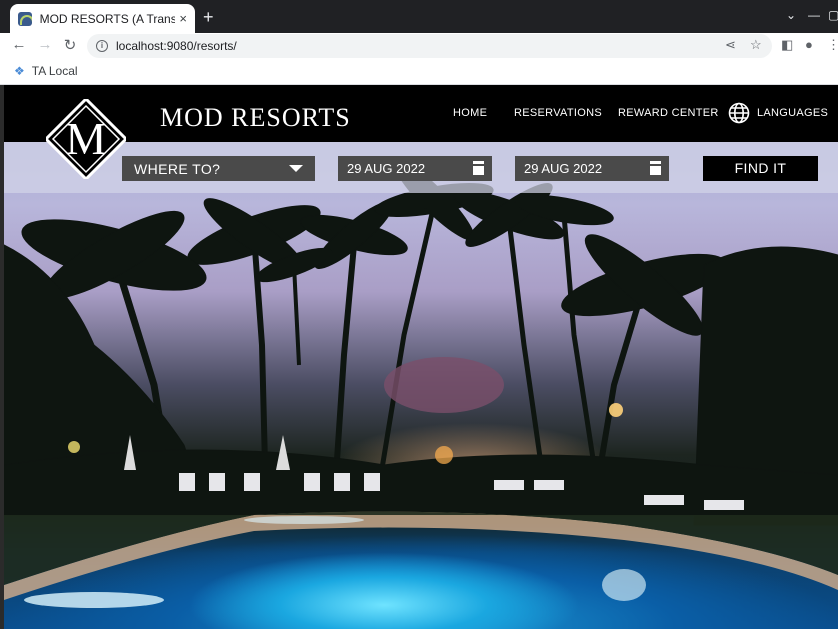 This screenshot has width=838, height=629. Describe the element at coordinates (70, 45) in the screenshot. I see `reload-icon: ↻` at that location.